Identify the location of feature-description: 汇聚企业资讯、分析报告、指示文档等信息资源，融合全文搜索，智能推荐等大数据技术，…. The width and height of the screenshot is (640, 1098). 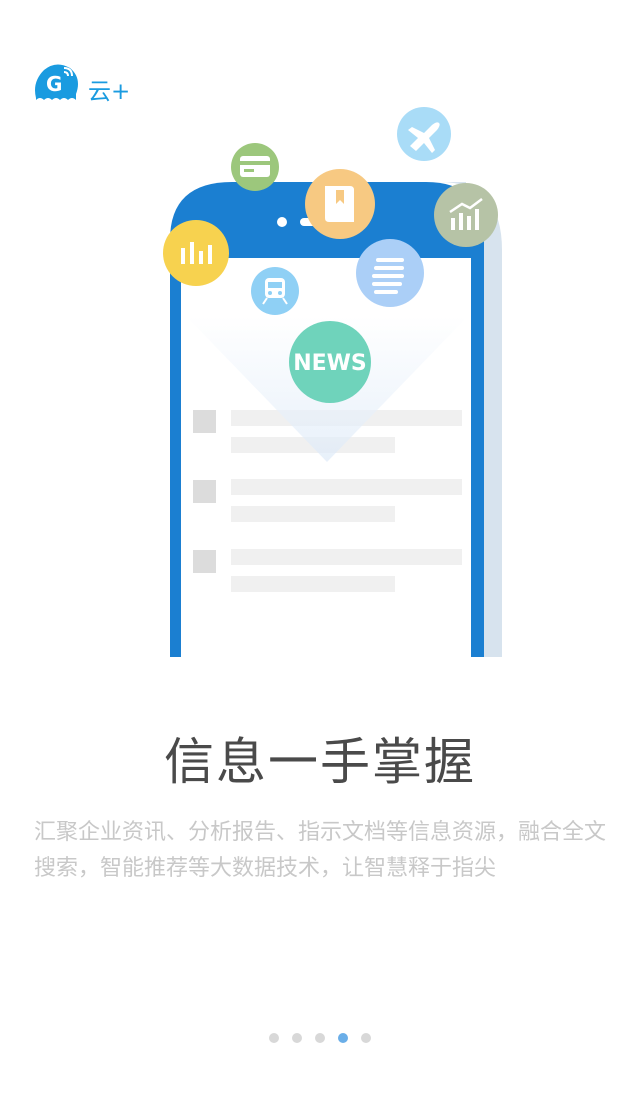
(320, 850).